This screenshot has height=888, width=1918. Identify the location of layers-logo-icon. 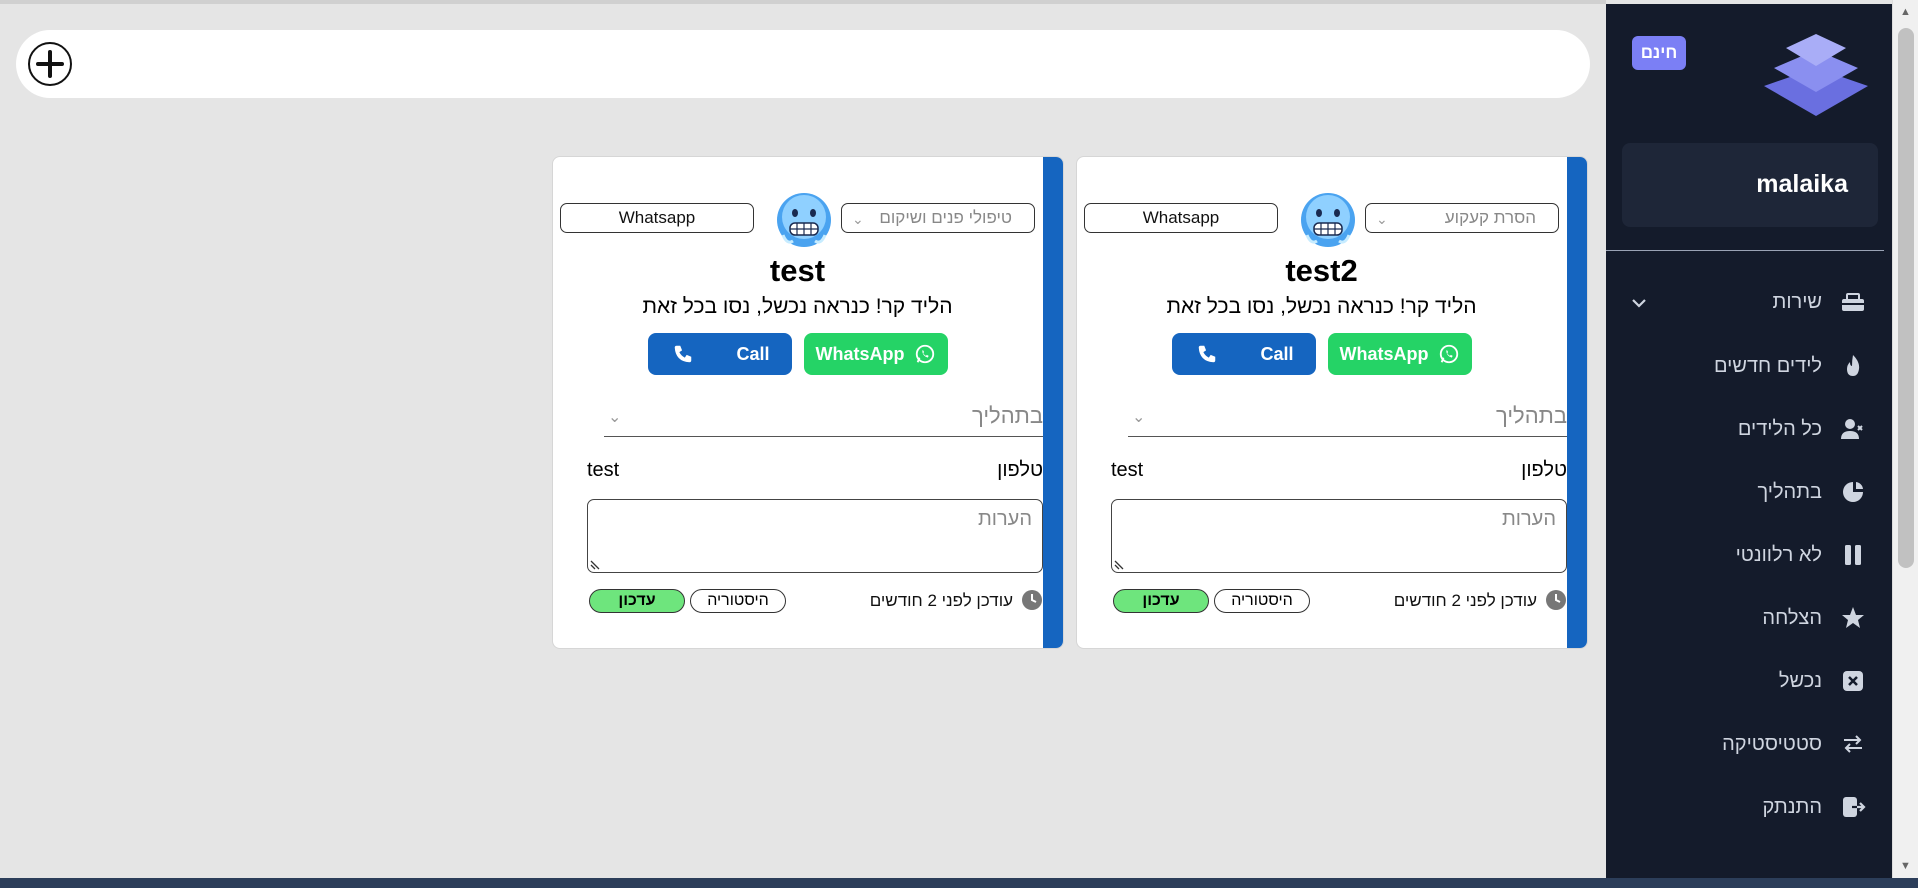
(1816, 75).